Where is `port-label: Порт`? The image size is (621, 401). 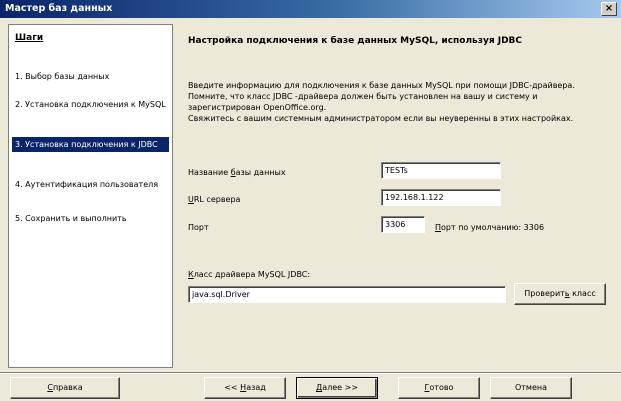
port-label: Порт is located at coordinates (198, 227).